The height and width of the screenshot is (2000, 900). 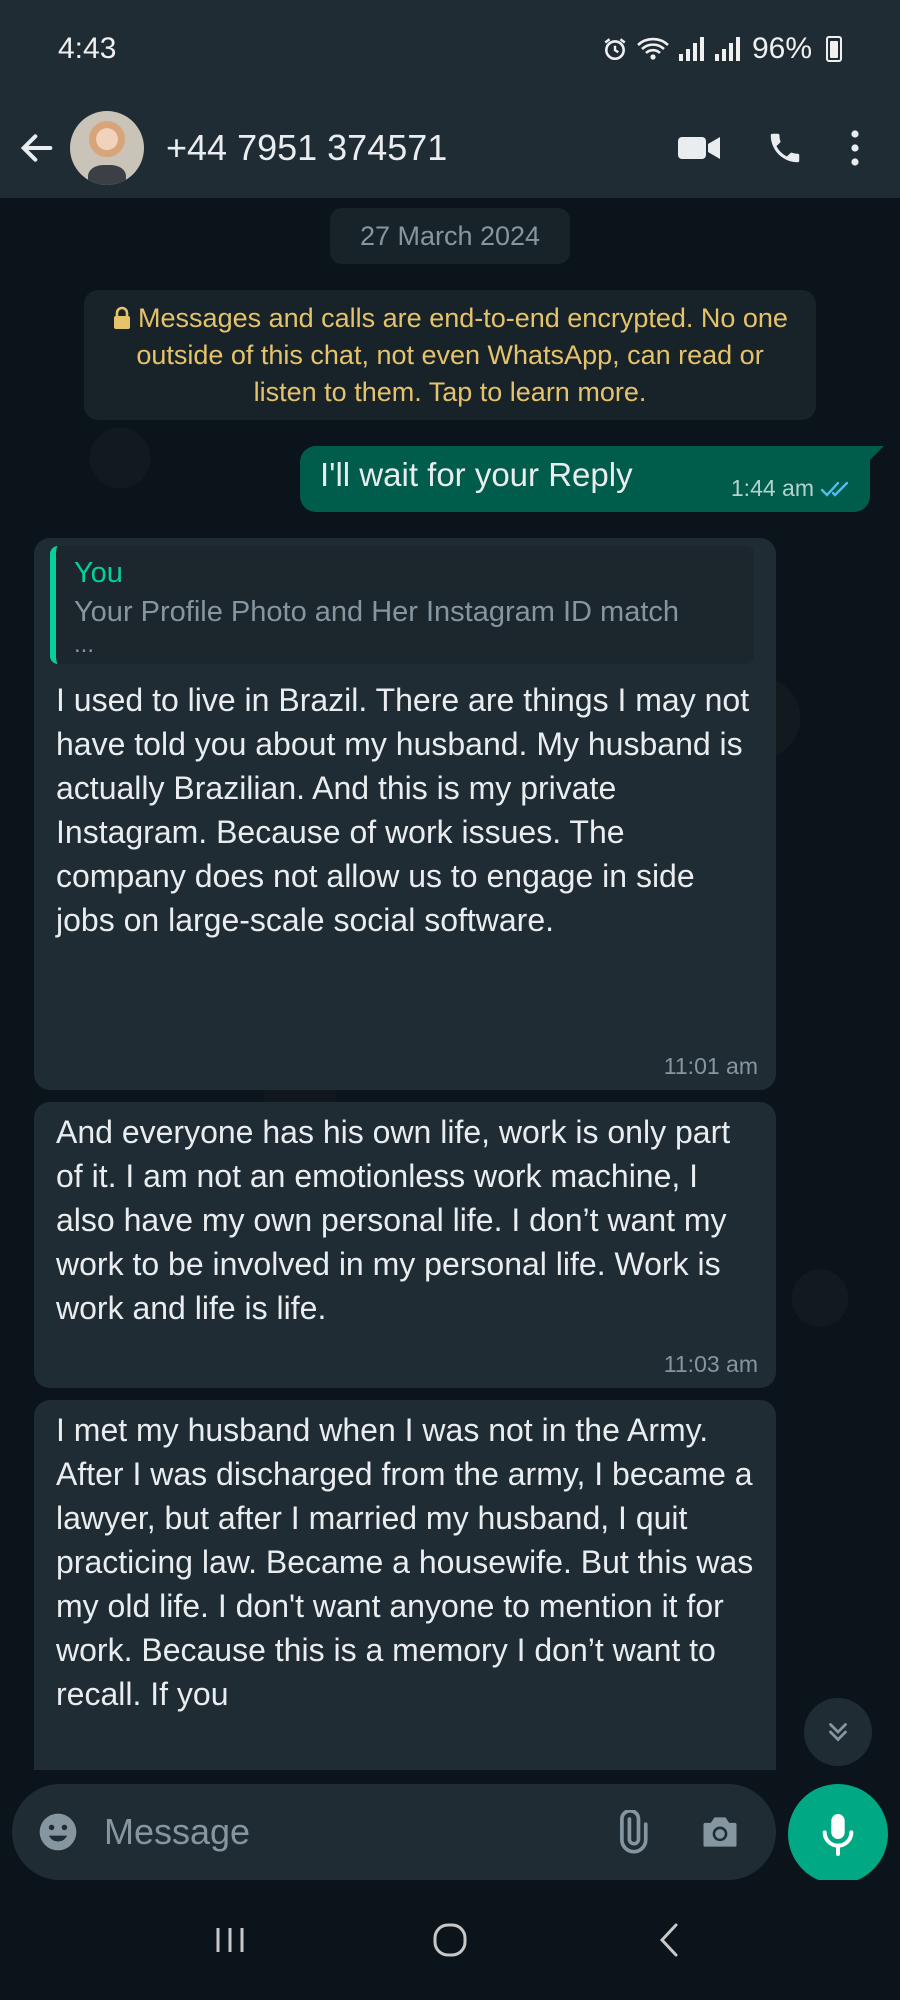 I want to click on voice-call-button, so click(x=785, y=148).